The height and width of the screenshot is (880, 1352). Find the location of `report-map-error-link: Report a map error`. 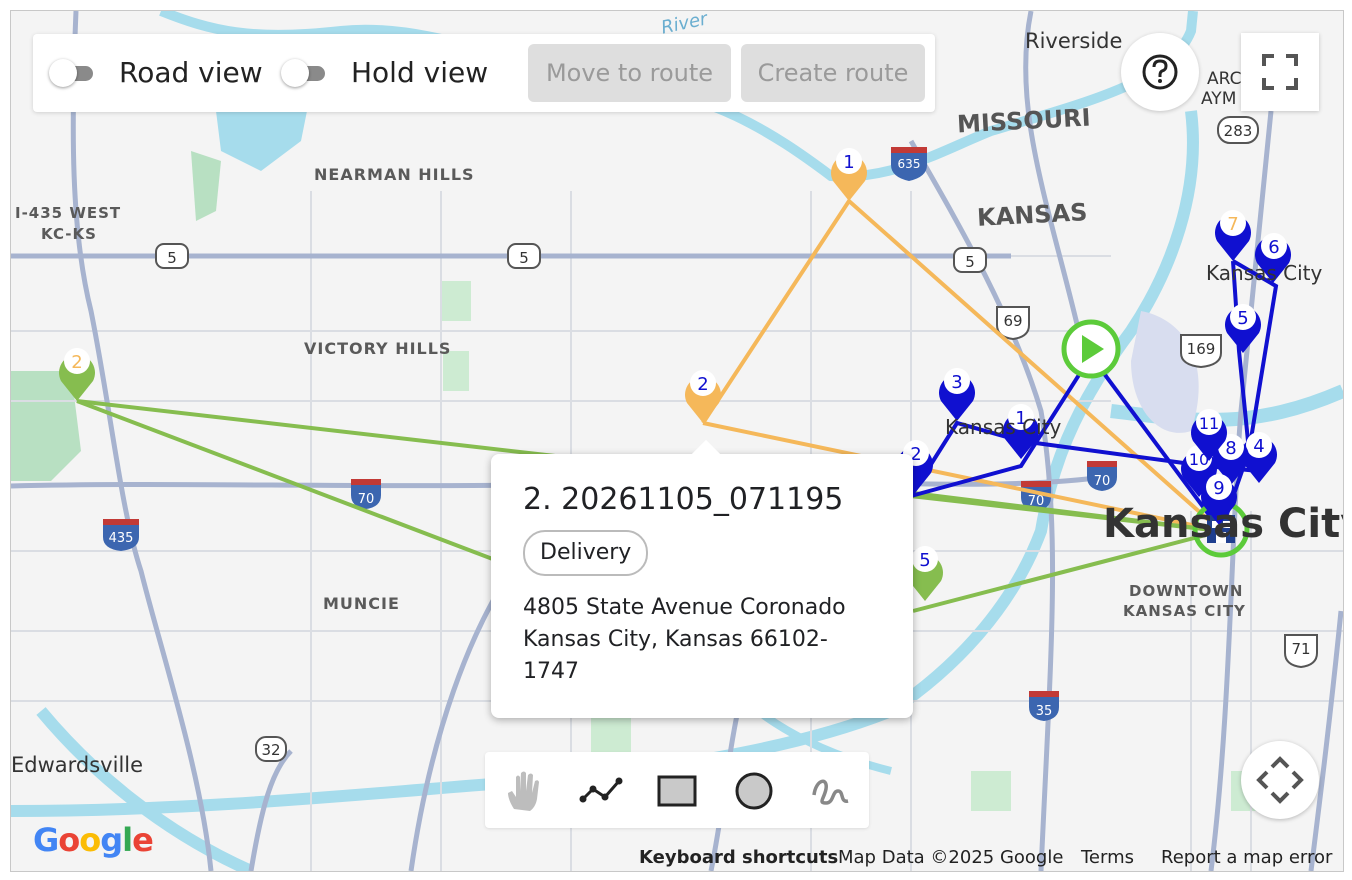

report-map-error-link: Report a map error is located at coordinates (1246, 859).